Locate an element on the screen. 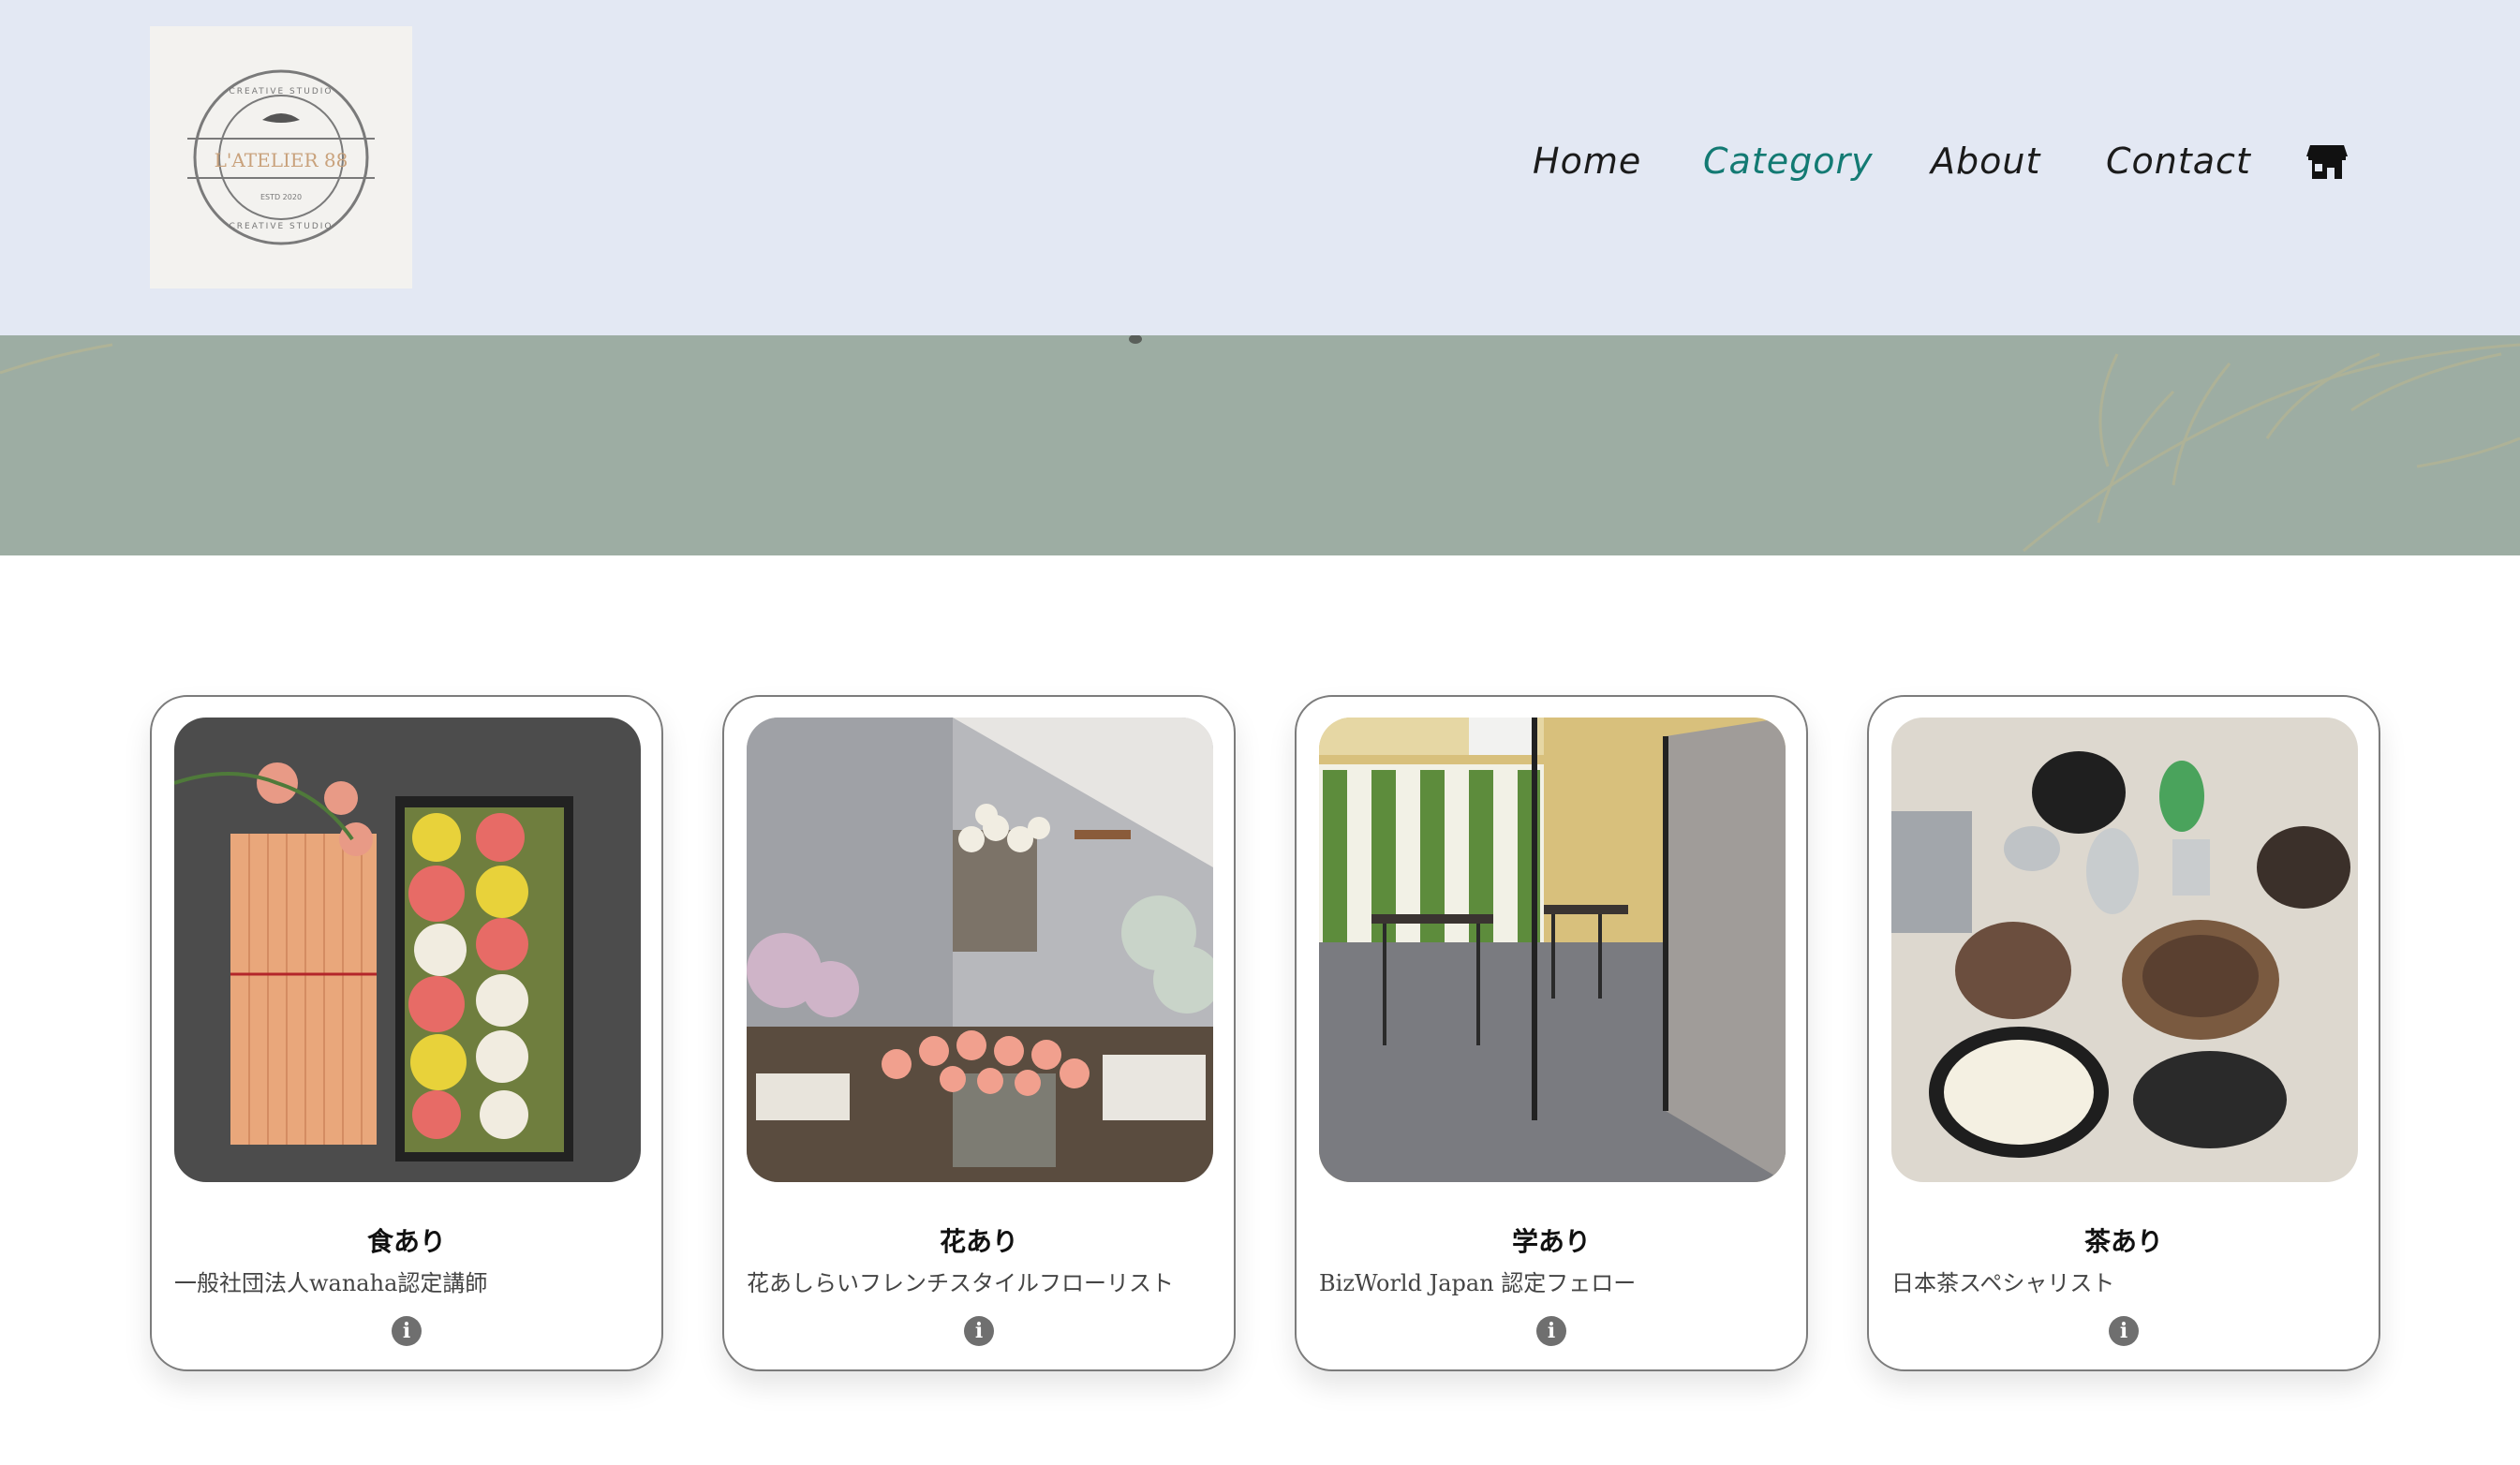 The image size is (2520, 1465). food-photo is located at coordinates (407, 950).